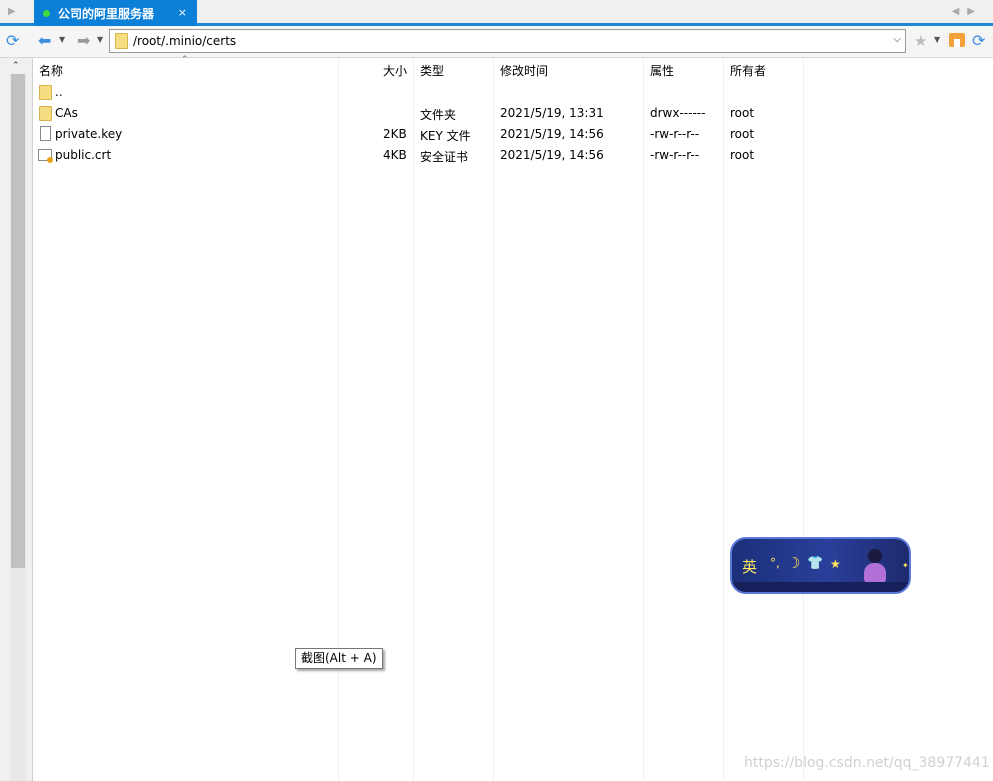 Image resolution: width=993 pixels, height=781 pixels. Describe the element at coordinates (83, 155) in the screenshot. I see `file-name: public.crt` at that location.